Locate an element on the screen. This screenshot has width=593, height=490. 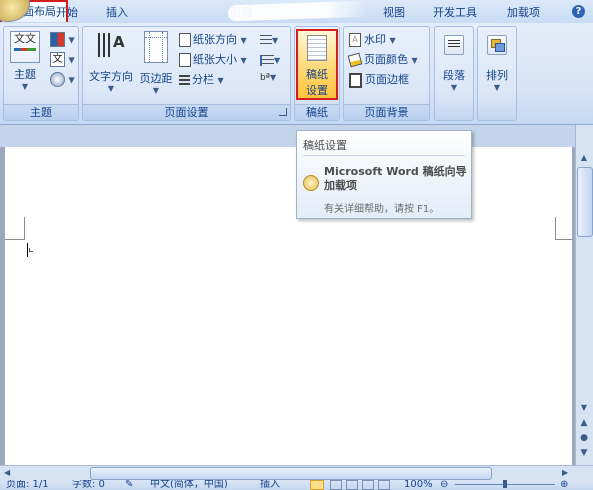
group-arrange: 排列 ▼ is located at coordinates (497, 73).